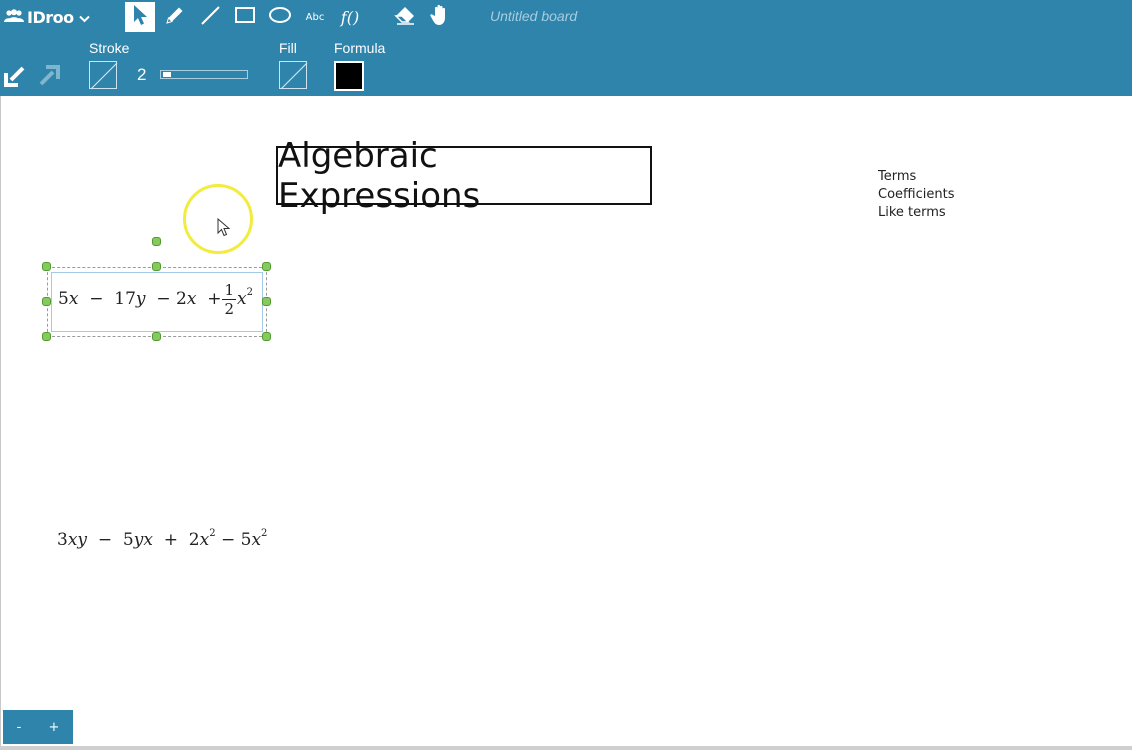 The width and height of the screenshot is (1132, 750). Describe the element at coordinates (224, 229) in the screenshot. I see `mouse-cursor-icon` at that location.